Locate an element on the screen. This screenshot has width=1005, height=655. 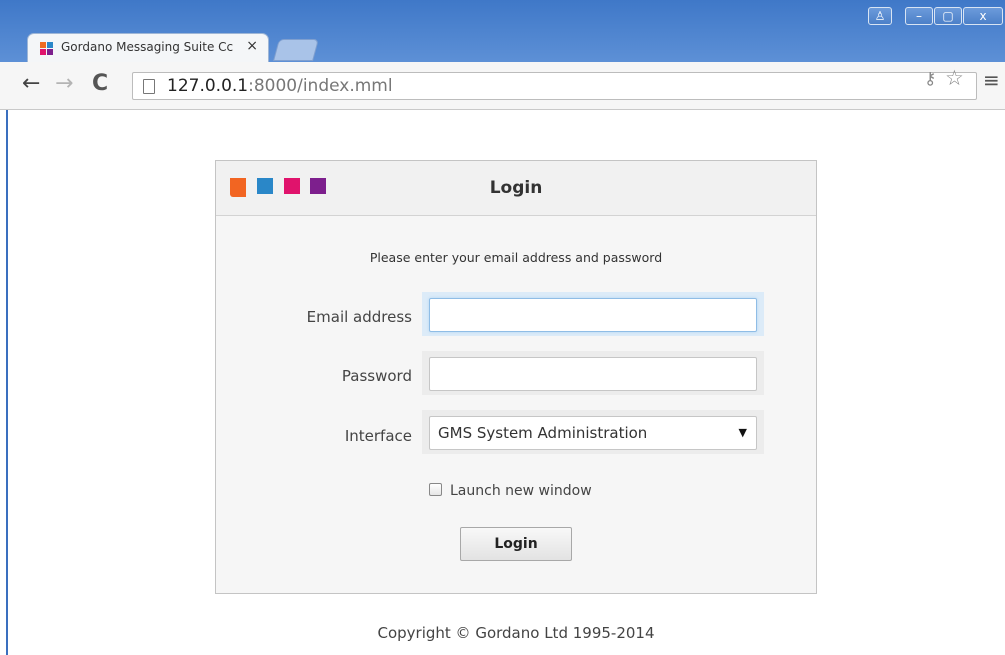
email-field-wrapper is located at coordinates (593, 314).